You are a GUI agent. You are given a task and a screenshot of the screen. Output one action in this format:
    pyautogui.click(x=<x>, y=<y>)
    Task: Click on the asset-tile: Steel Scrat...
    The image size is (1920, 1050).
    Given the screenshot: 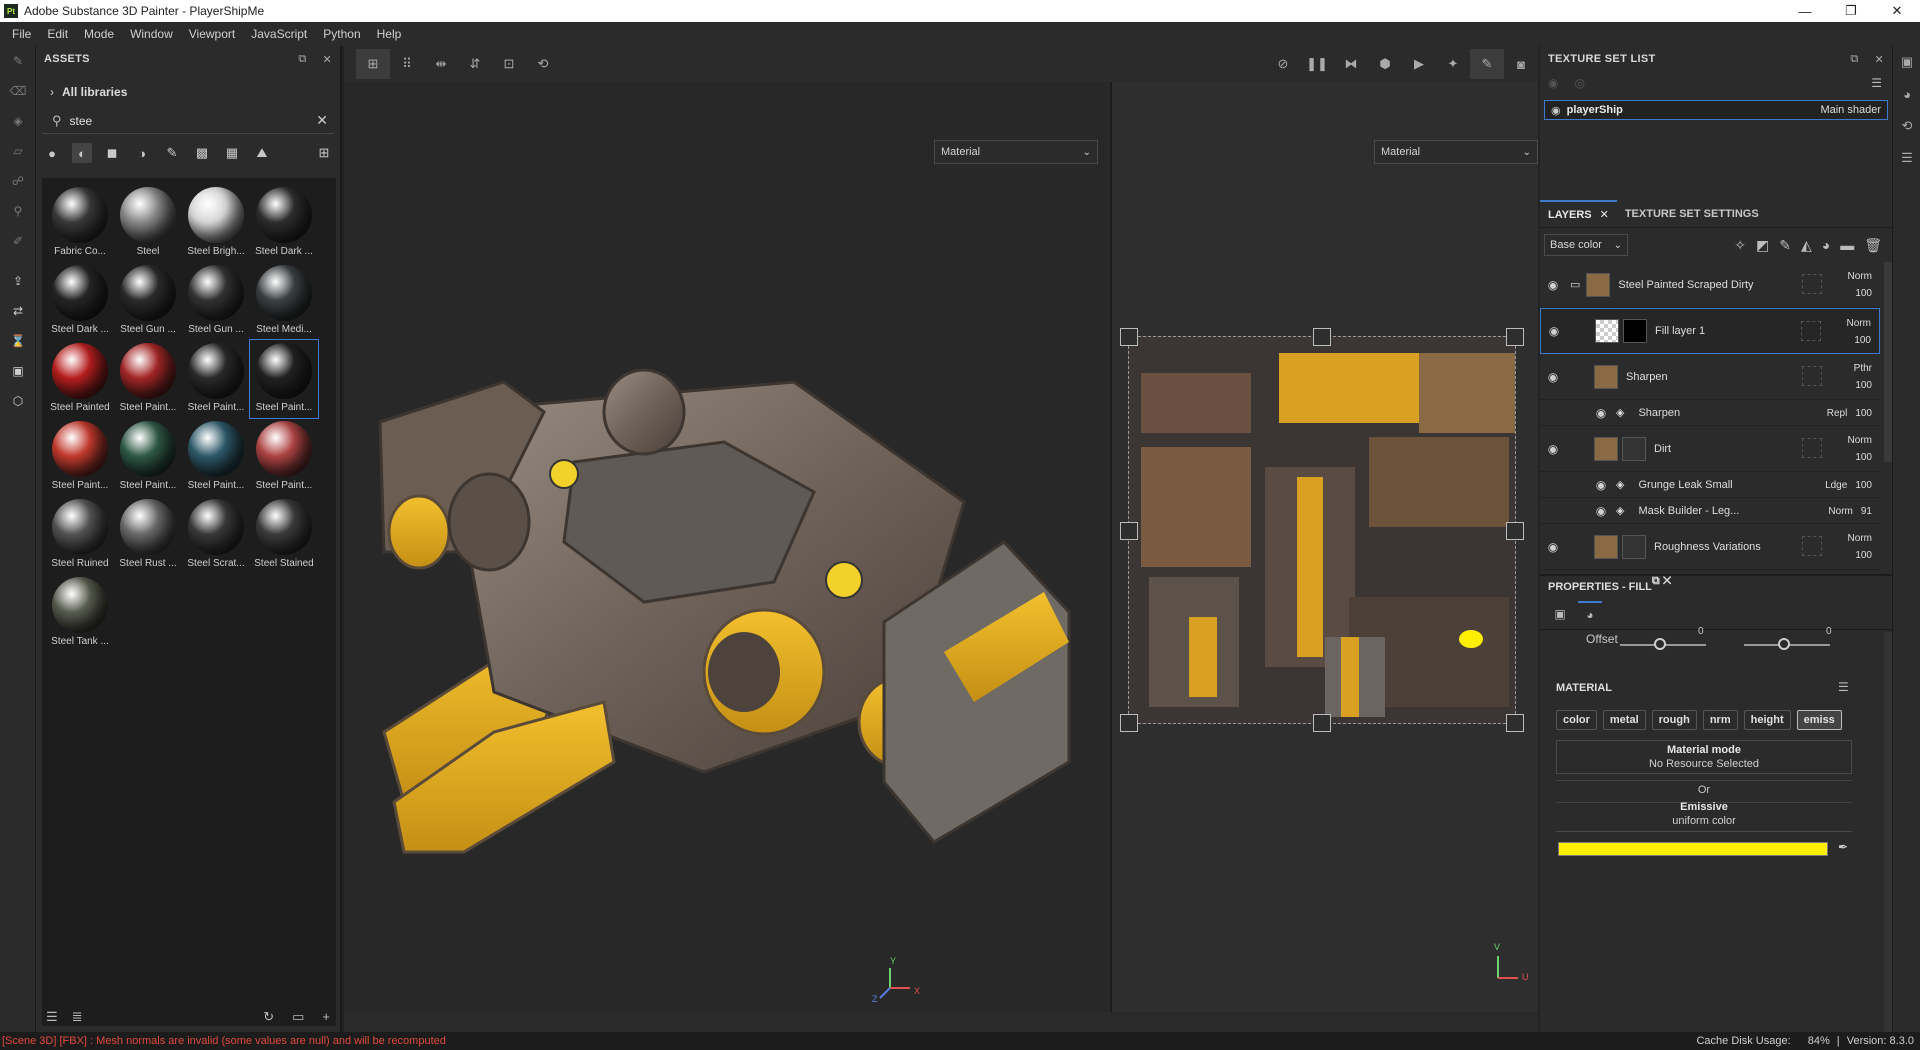 What is the action you would take?
    pyautogui.click(x=216, y=535)
    